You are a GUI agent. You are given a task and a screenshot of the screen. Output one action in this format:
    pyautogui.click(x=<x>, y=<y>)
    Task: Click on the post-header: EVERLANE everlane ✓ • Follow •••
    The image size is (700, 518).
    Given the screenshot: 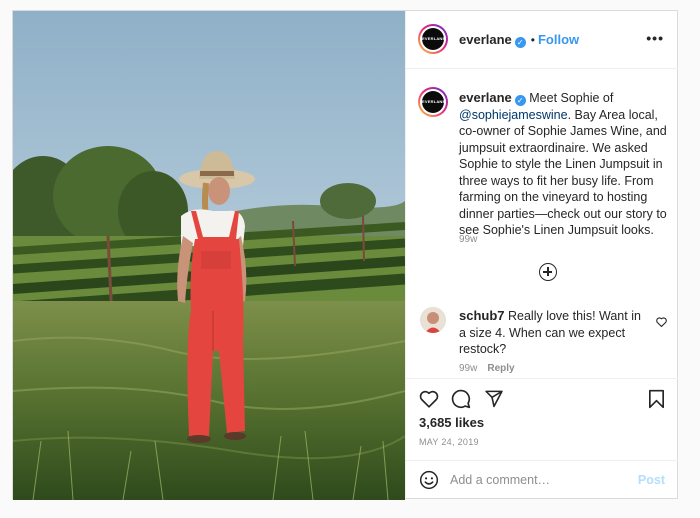 What is the action you would take?
    pyautogui.click(x=542, y=40)
    